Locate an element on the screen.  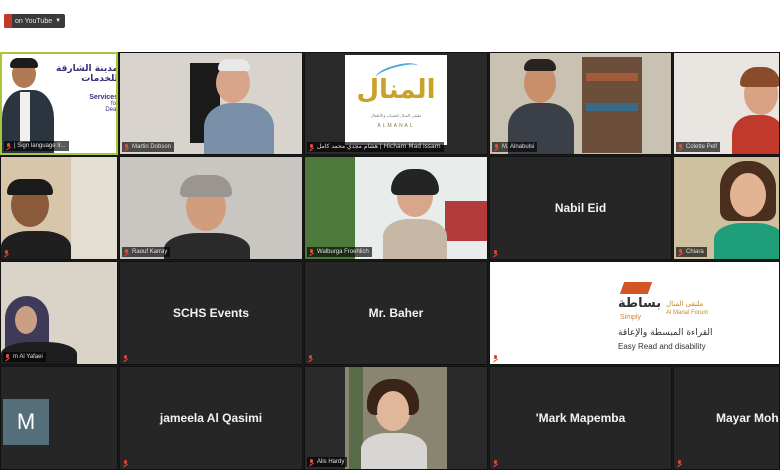
video-tile-walburga: Walburga Froehlich is located at coordinates (396, 208).